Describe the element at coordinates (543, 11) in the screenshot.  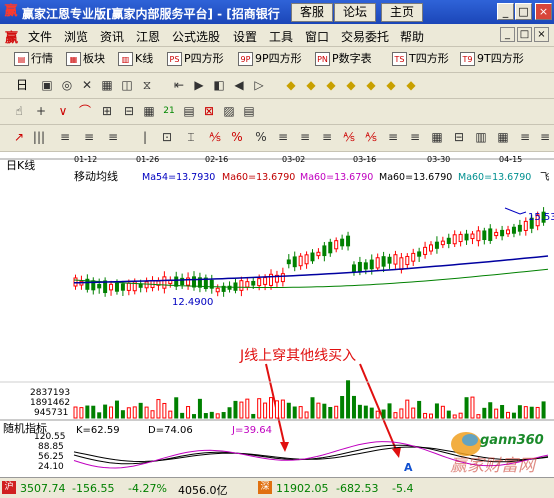
I see `close-button: ×` at that location.